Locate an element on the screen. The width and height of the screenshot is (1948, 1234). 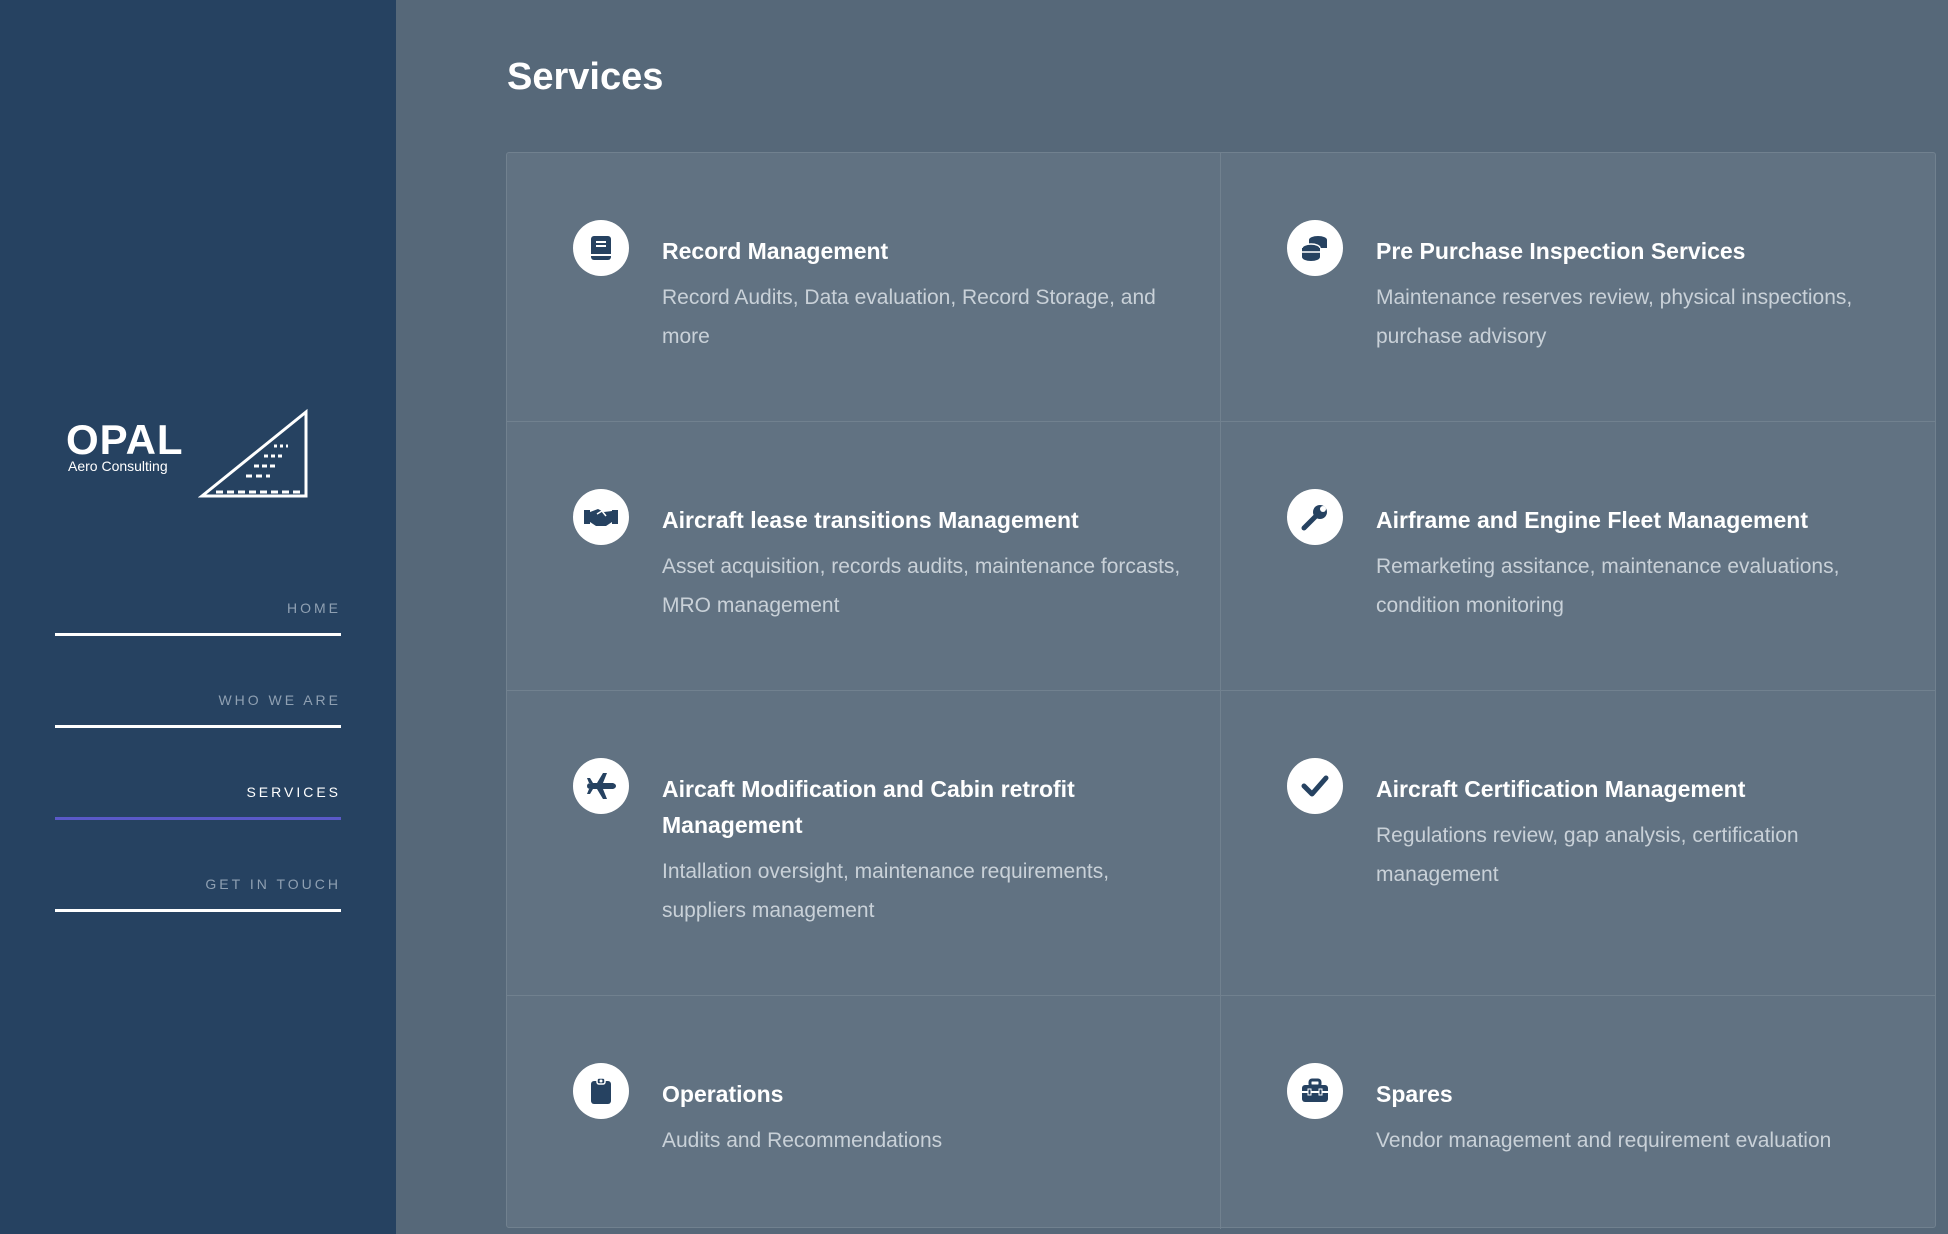
wrench-icon is located at coordinates (1315, 517).